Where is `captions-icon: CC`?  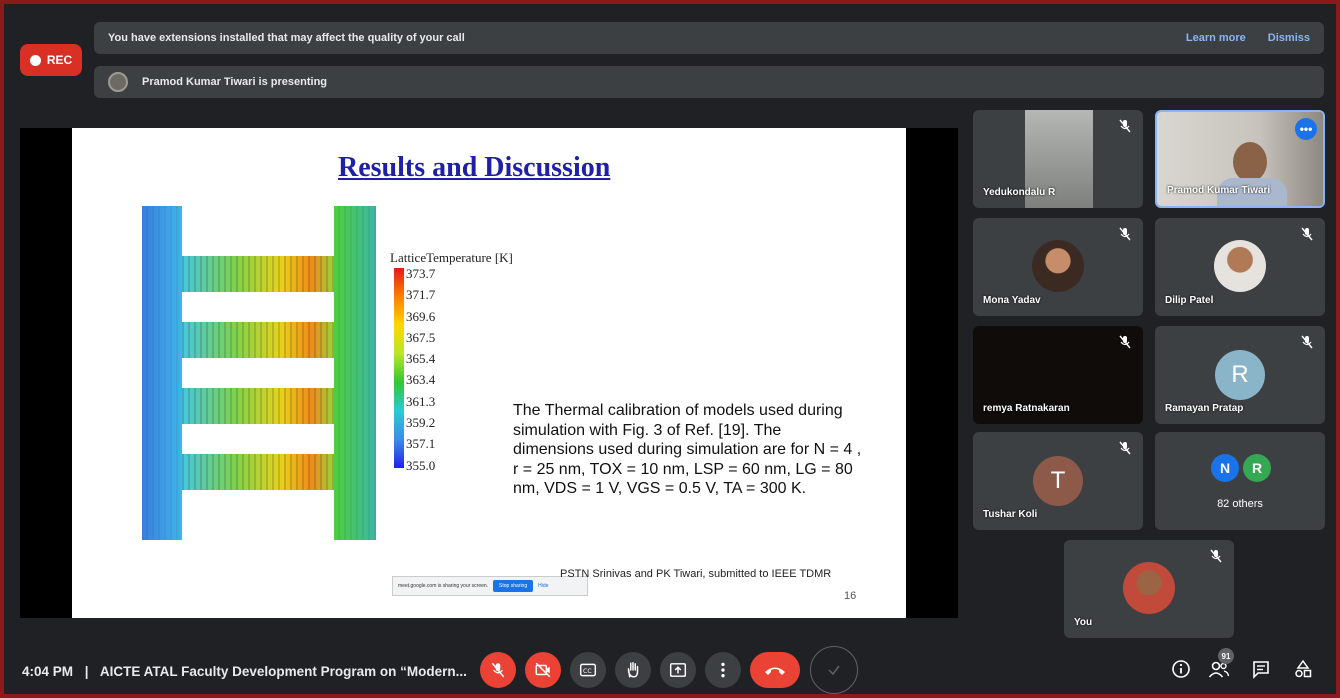 captions-icon: CC is located at coordinates (588, 670).